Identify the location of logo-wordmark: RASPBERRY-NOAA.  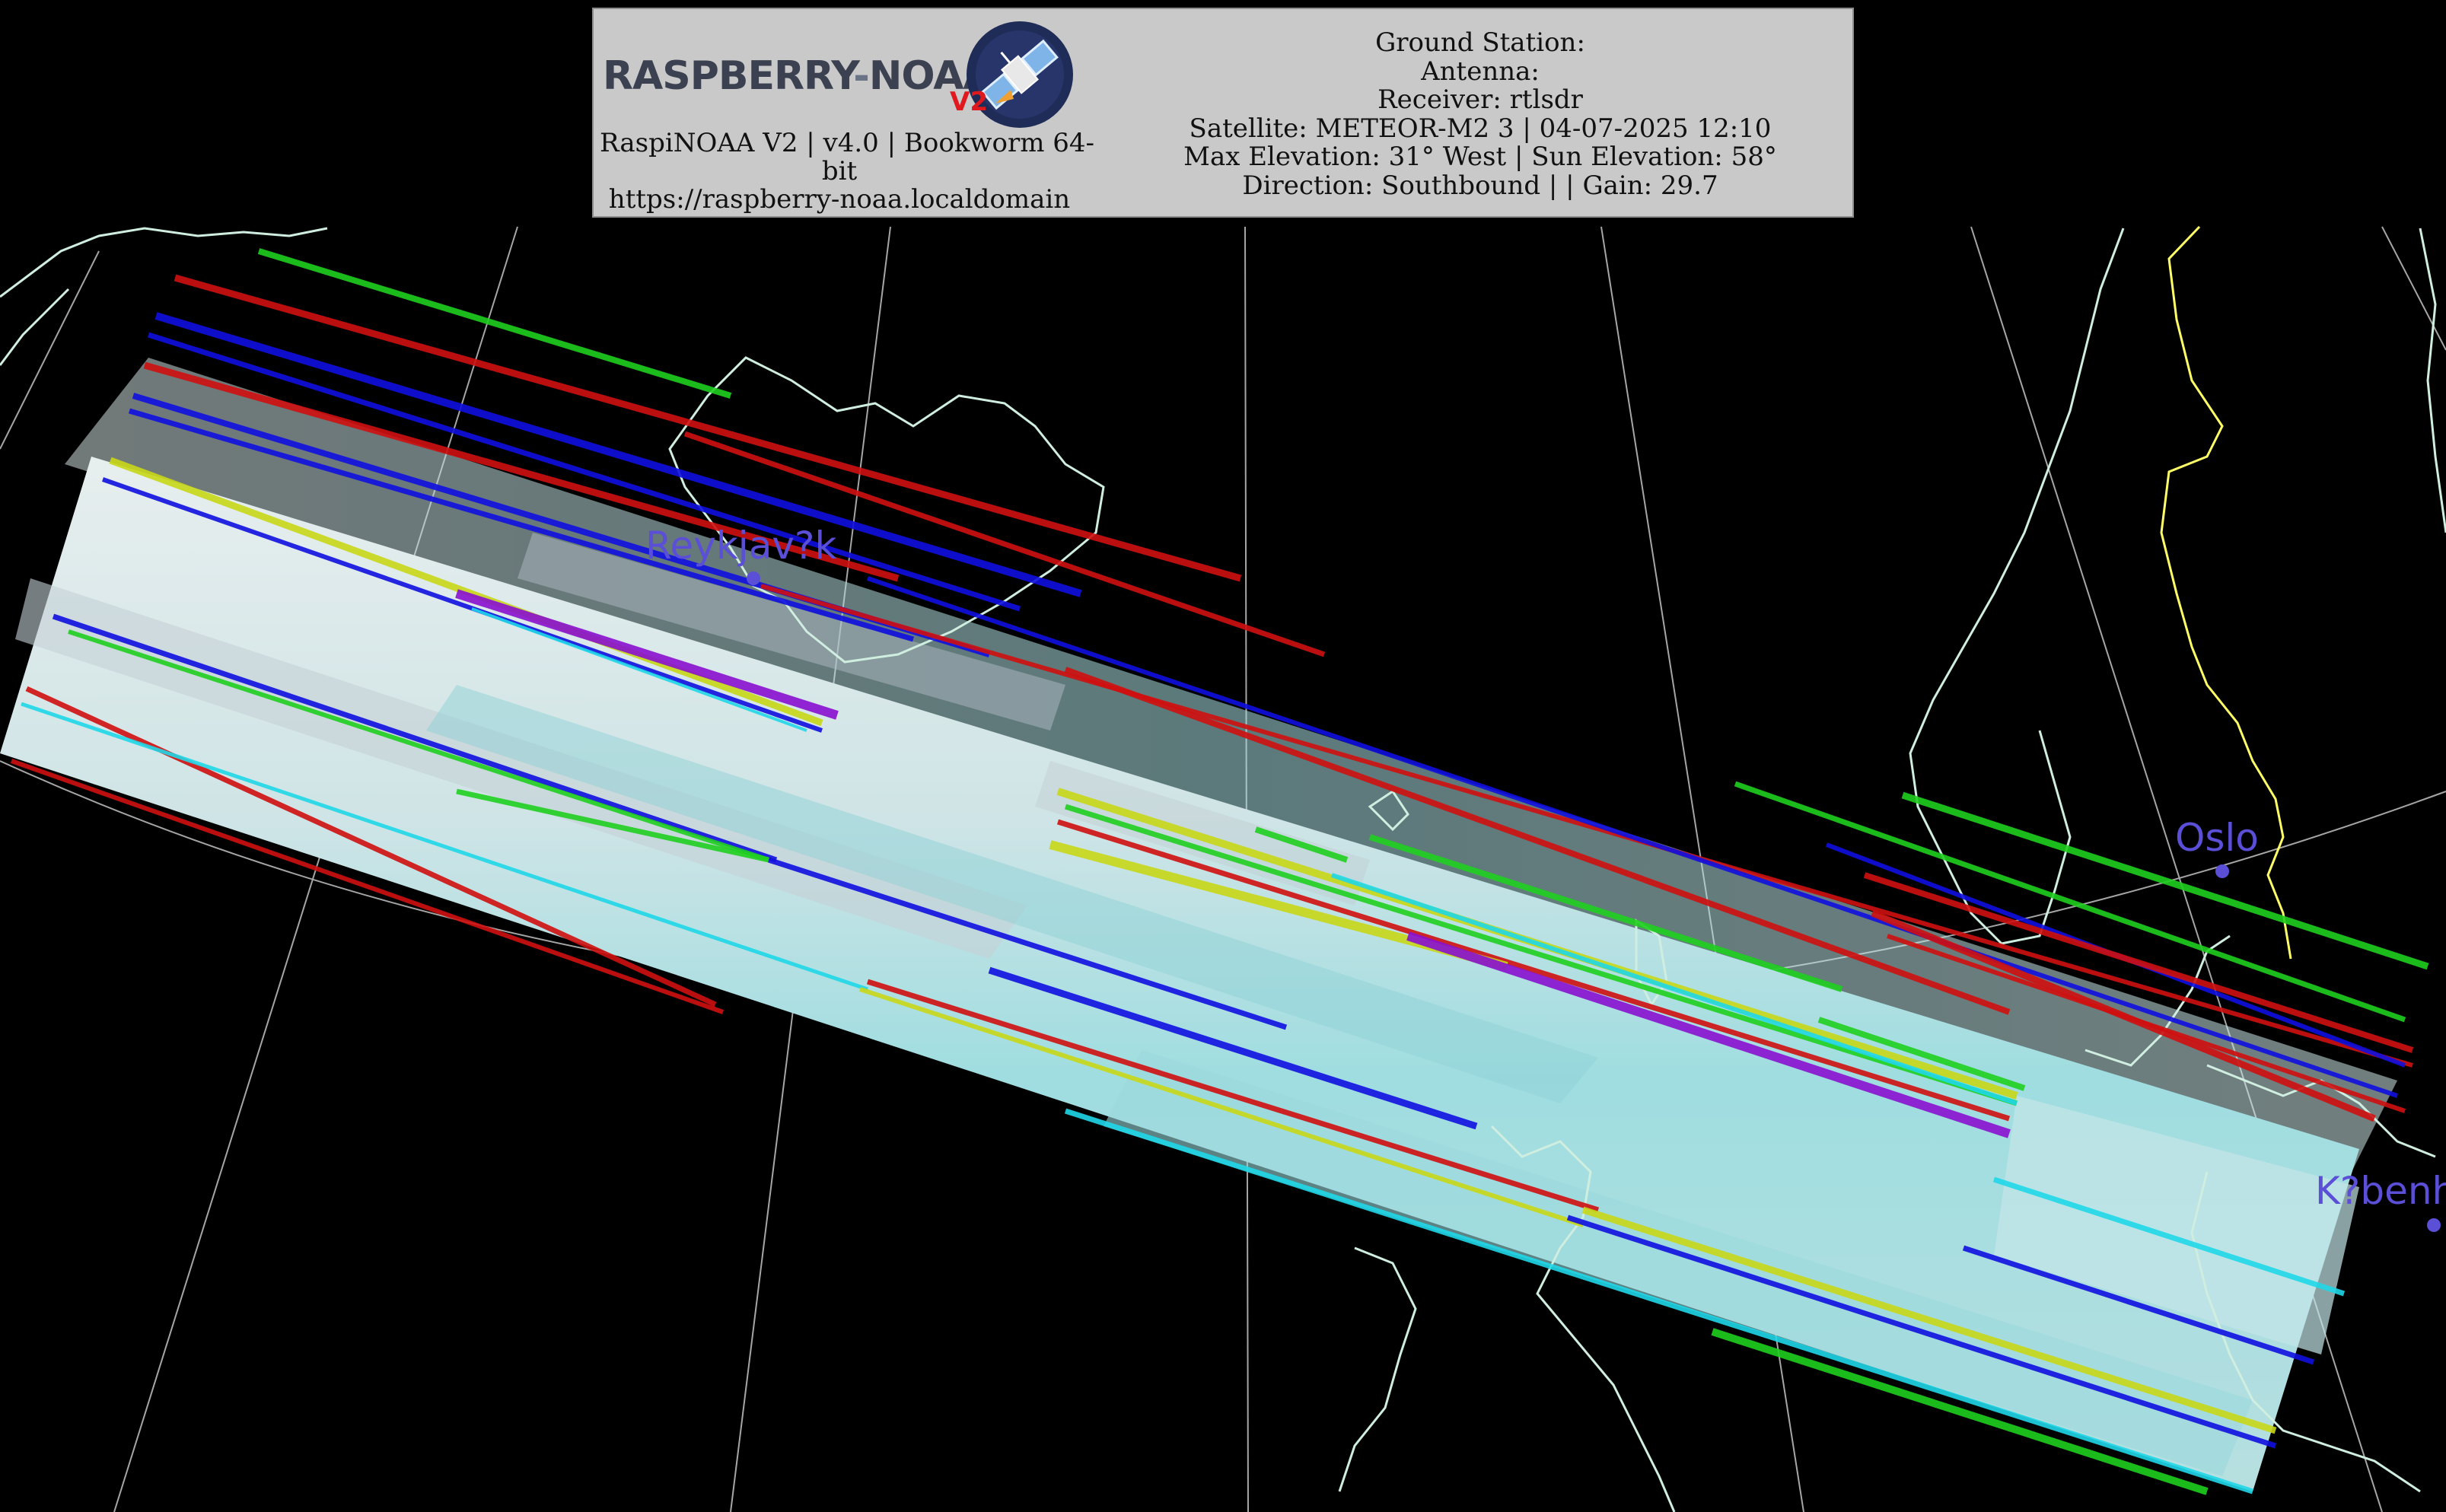
(798, 76).